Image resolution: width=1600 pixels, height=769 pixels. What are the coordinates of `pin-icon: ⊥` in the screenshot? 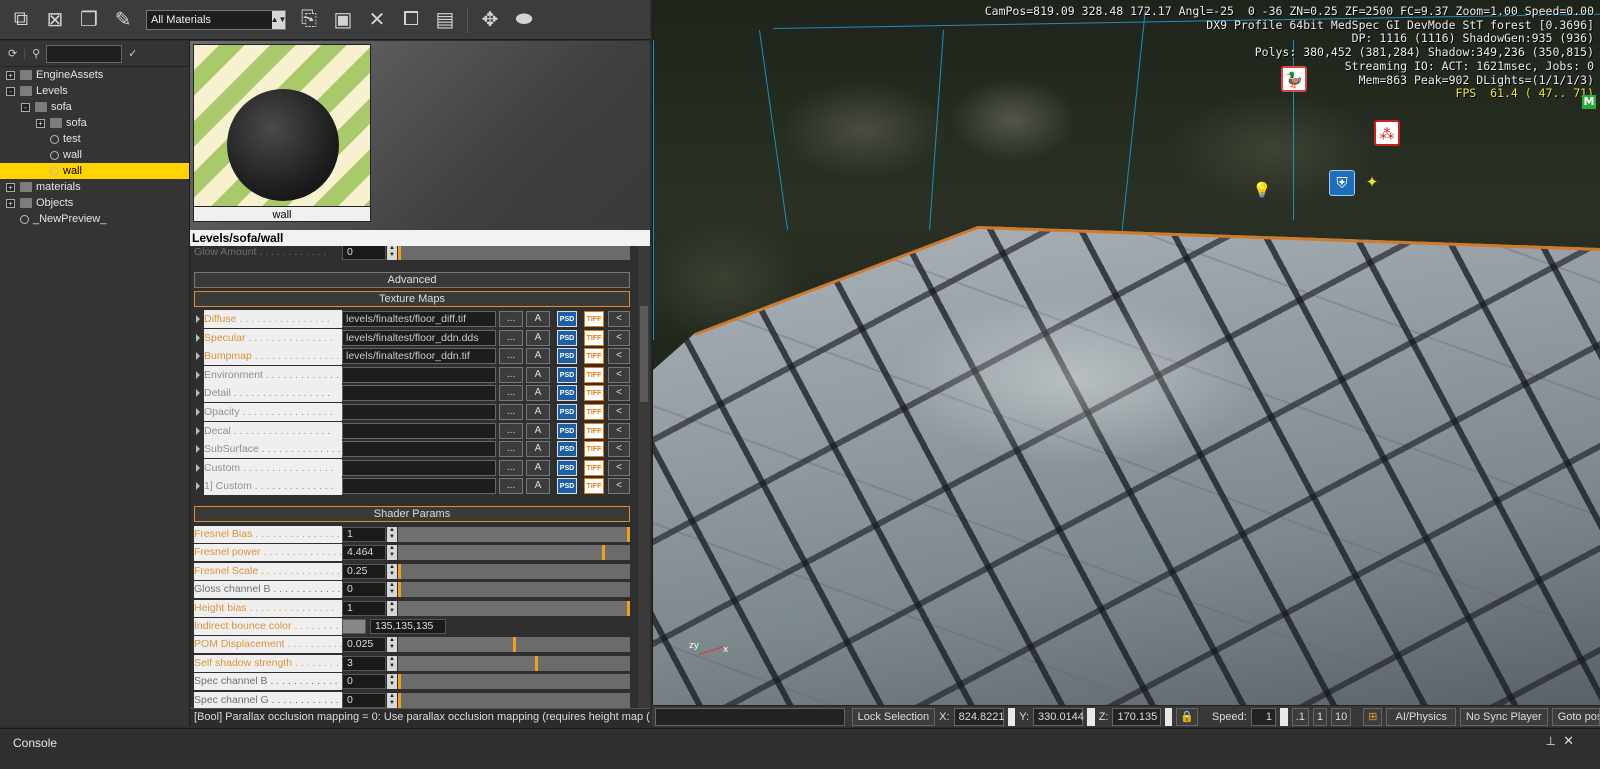 It's located at (1551, 741).